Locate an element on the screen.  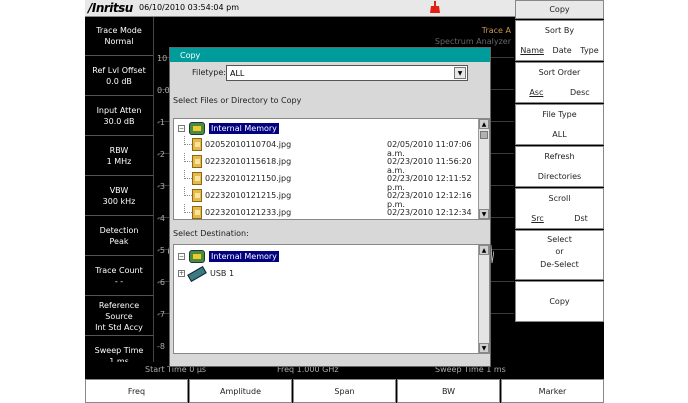
key-line: De-Select is located at coordinates (559, 264).